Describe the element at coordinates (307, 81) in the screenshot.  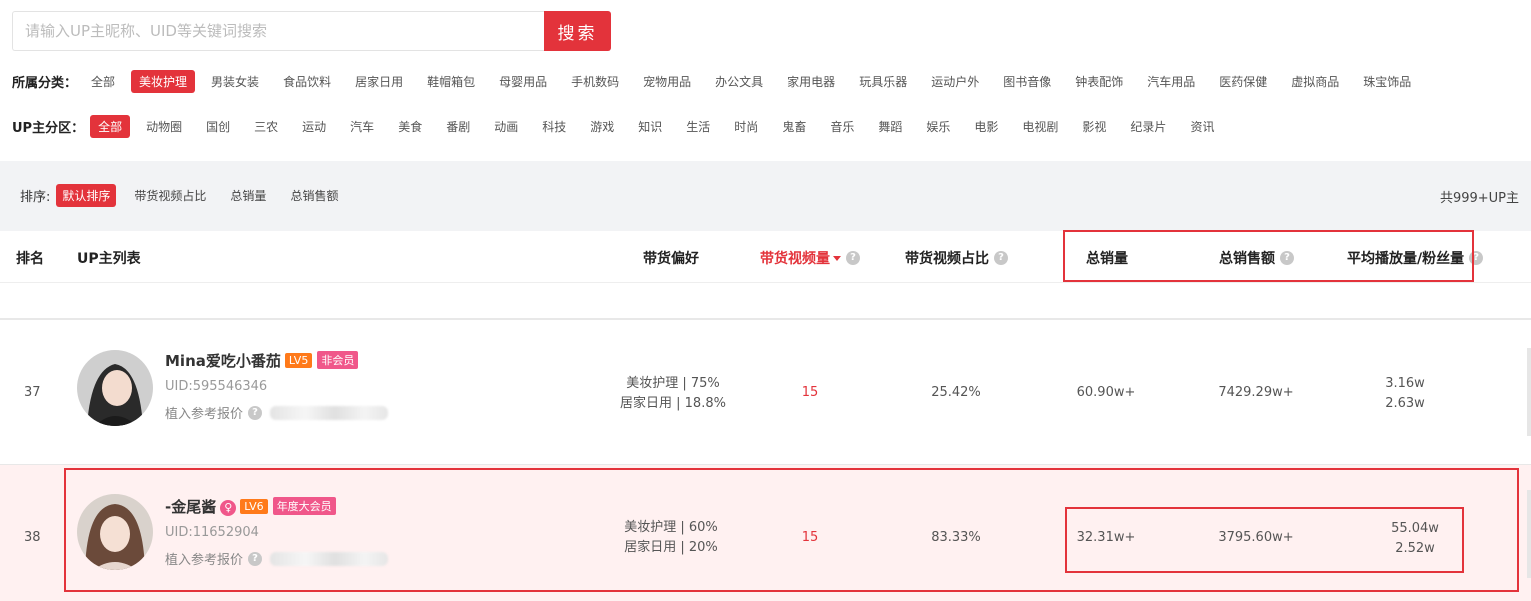
I see `category-tag: 食品饮料` at that location.